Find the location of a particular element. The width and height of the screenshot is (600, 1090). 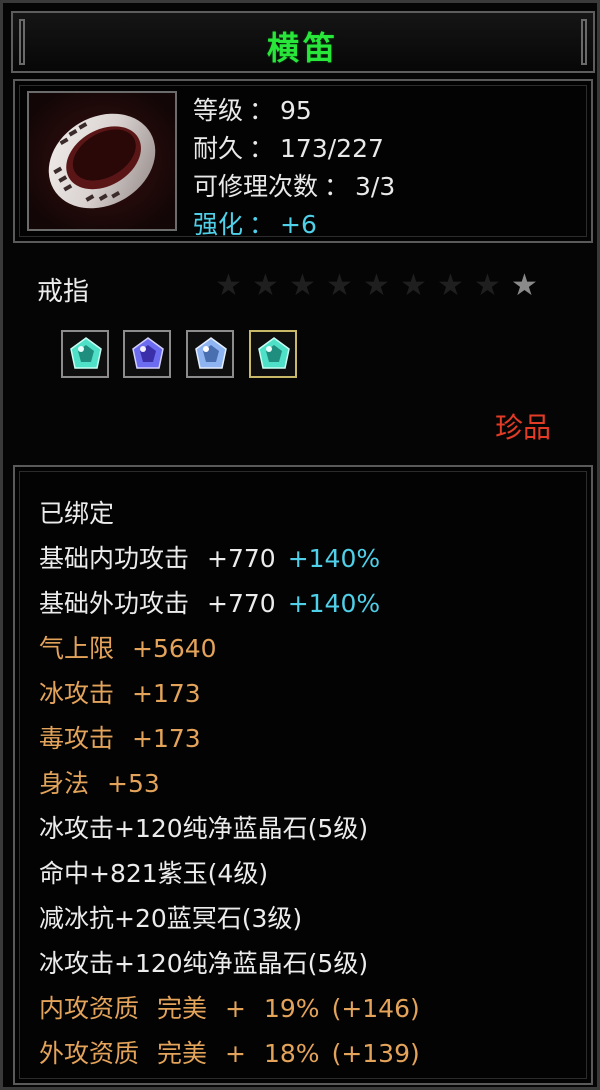

gem-effect-row: 命中+821紫玉(4级) is located at coordinates (154, 873).